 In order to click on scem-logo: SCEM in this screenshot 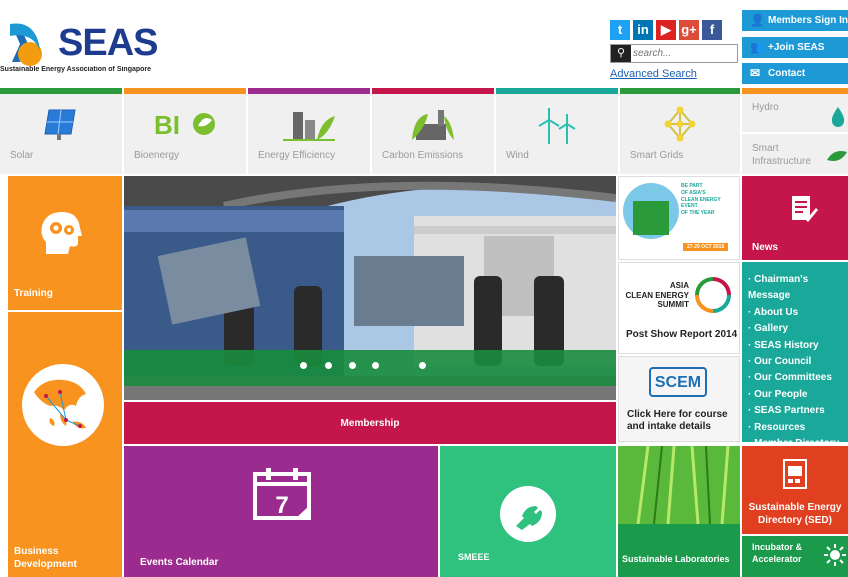, I will do `click(678, 382)`.